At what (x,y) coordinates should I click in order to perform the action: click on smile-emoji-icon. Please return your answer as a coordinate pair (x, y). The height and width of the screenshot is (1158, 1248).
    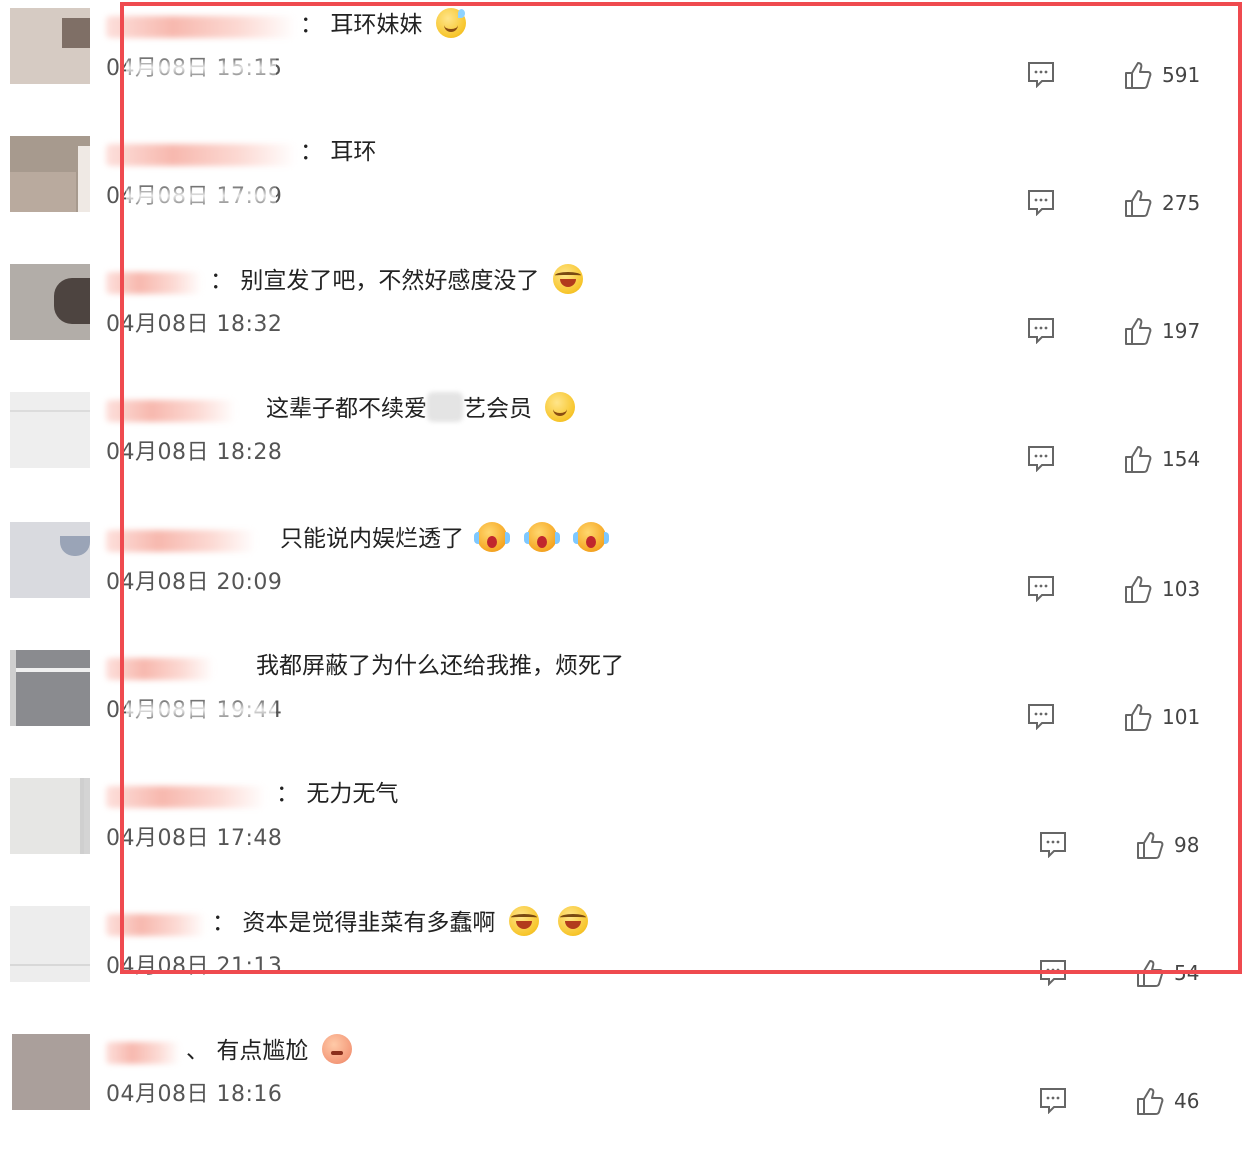
    Looking at the image, I should click on (560, 407).